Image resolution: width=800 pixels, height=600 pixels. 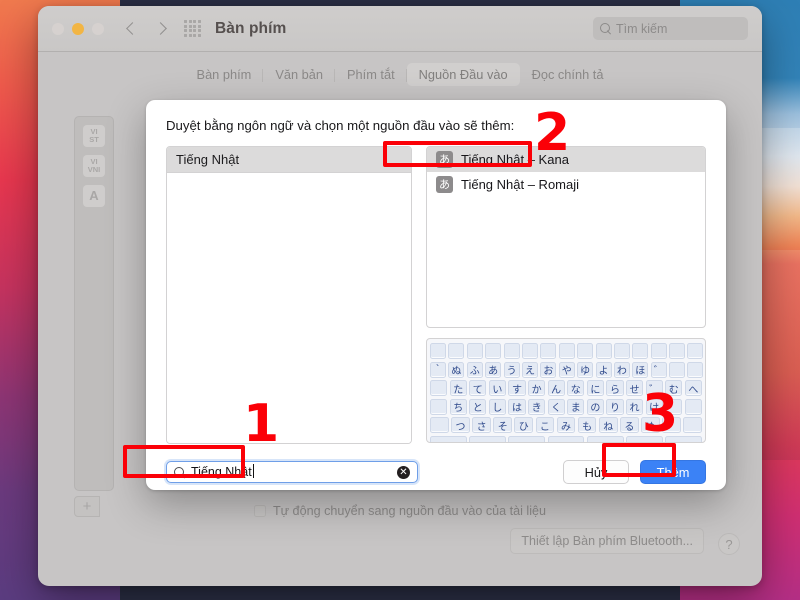 I want to click on zoom-button, so click(x=98, y=28).